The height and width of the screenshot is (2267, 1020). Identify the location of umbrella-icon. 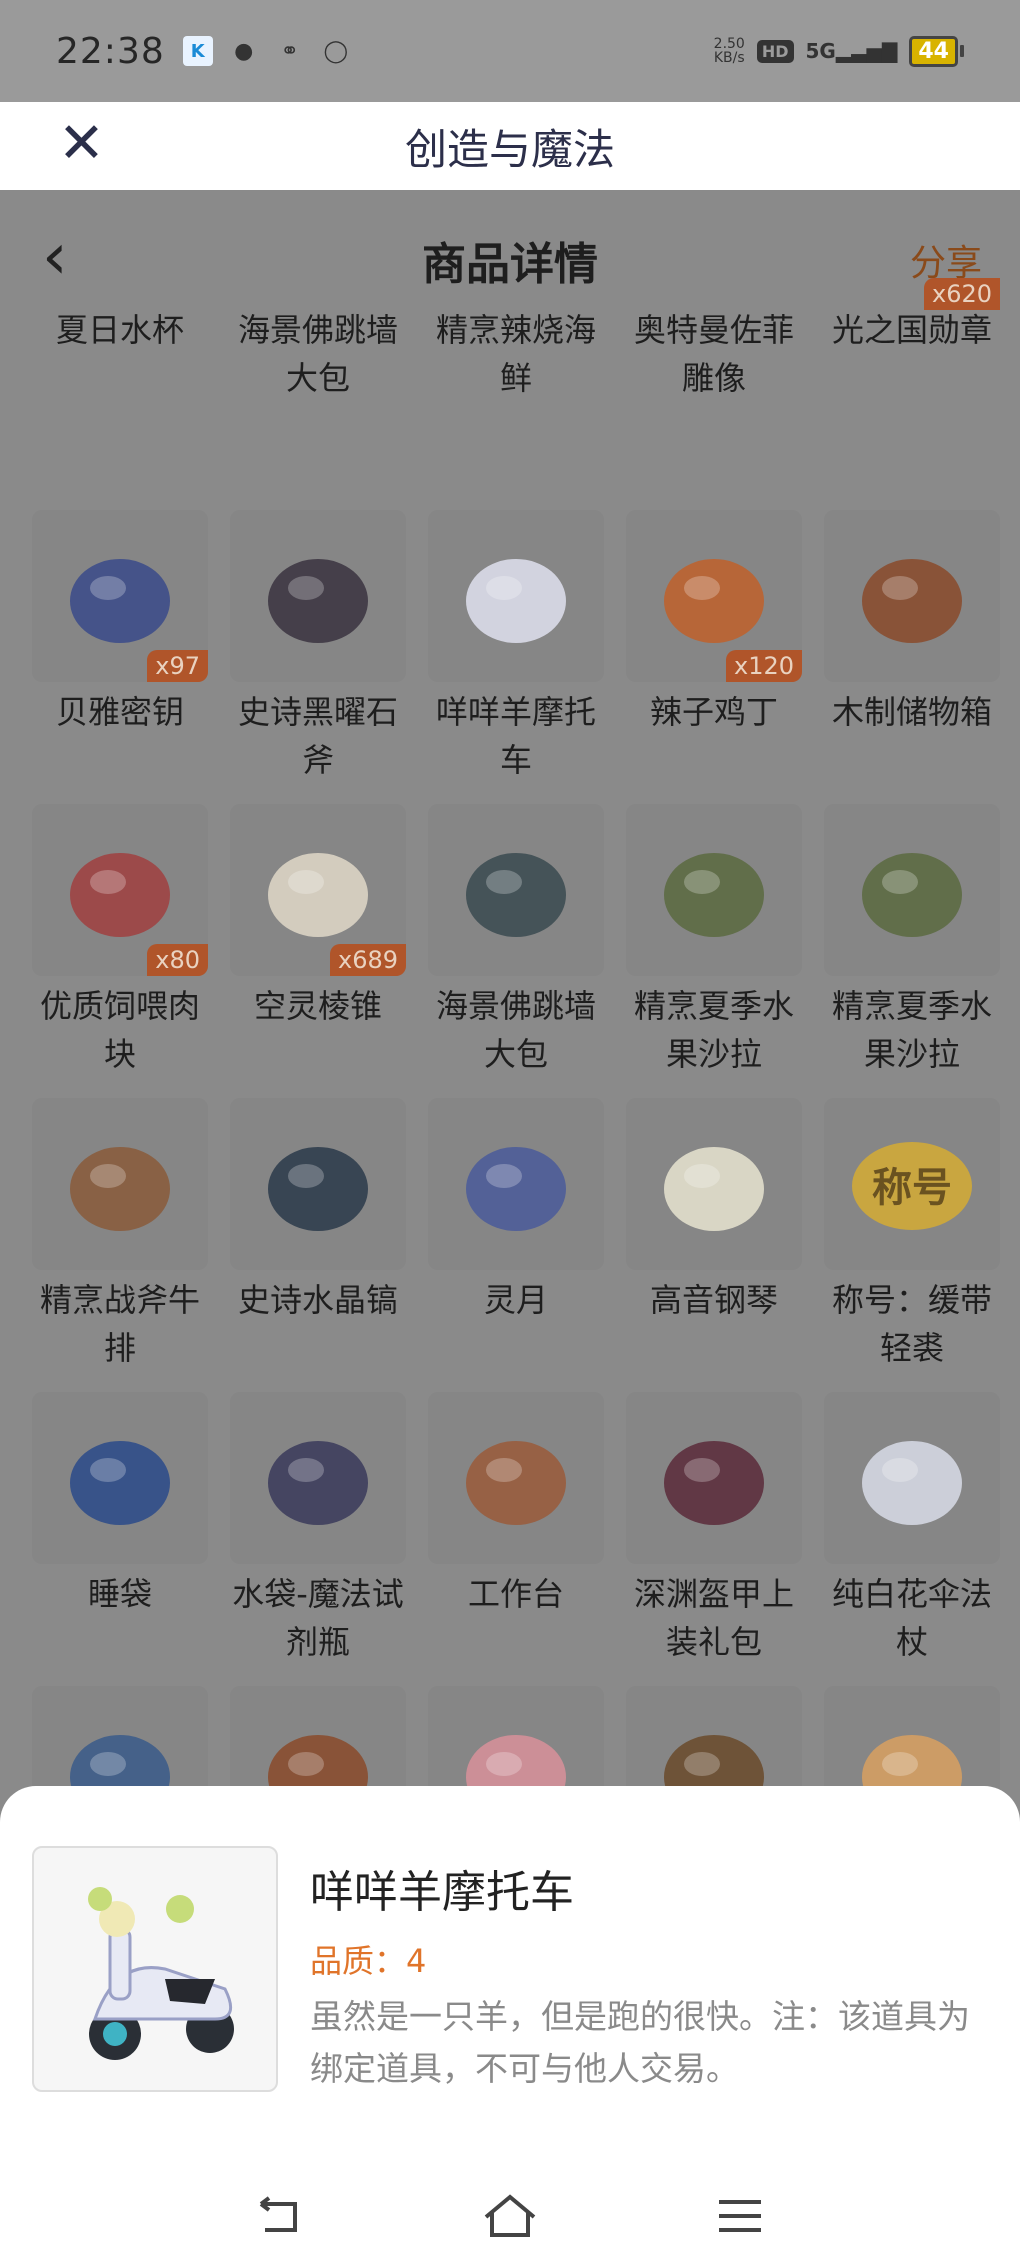
(912, 1478).